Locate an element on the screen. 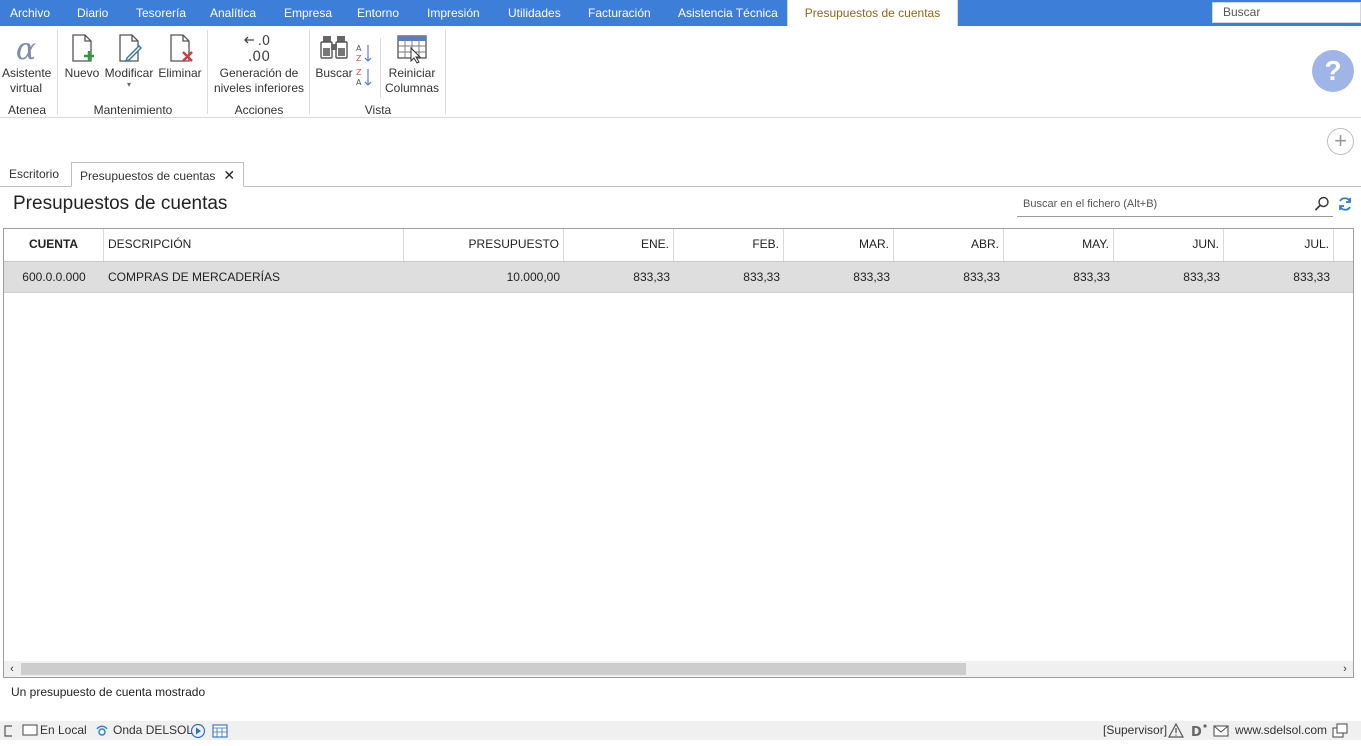 The image size is (1361, 746). column-header-feb: FEB. is located at coordinates (729, 245).